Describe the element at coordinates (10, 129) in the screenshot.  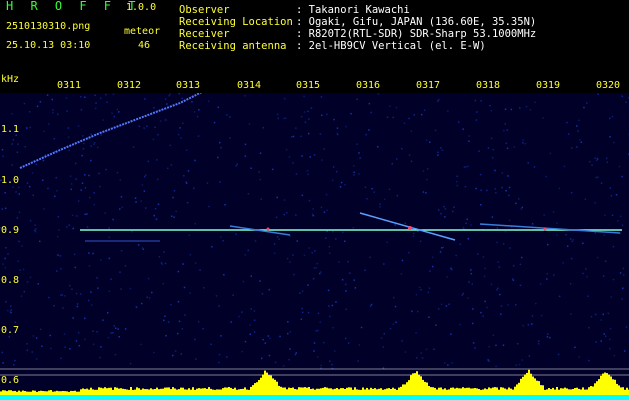
I see `y-tick-label: 1.1` at that location.